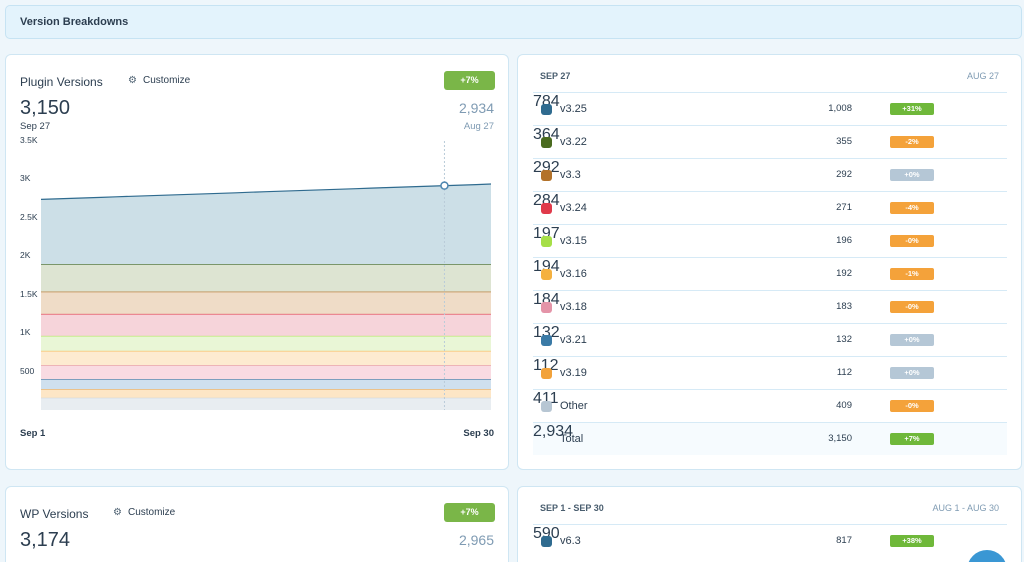  What do you see at coordinates (844, 273) in the screenshot?
I see `current-count: 192` at bounding box center [844, 273].